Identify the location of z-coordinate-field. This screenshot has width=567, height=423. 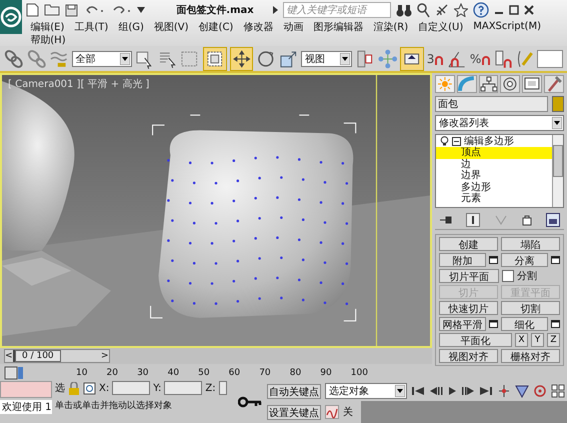
(222, 388).